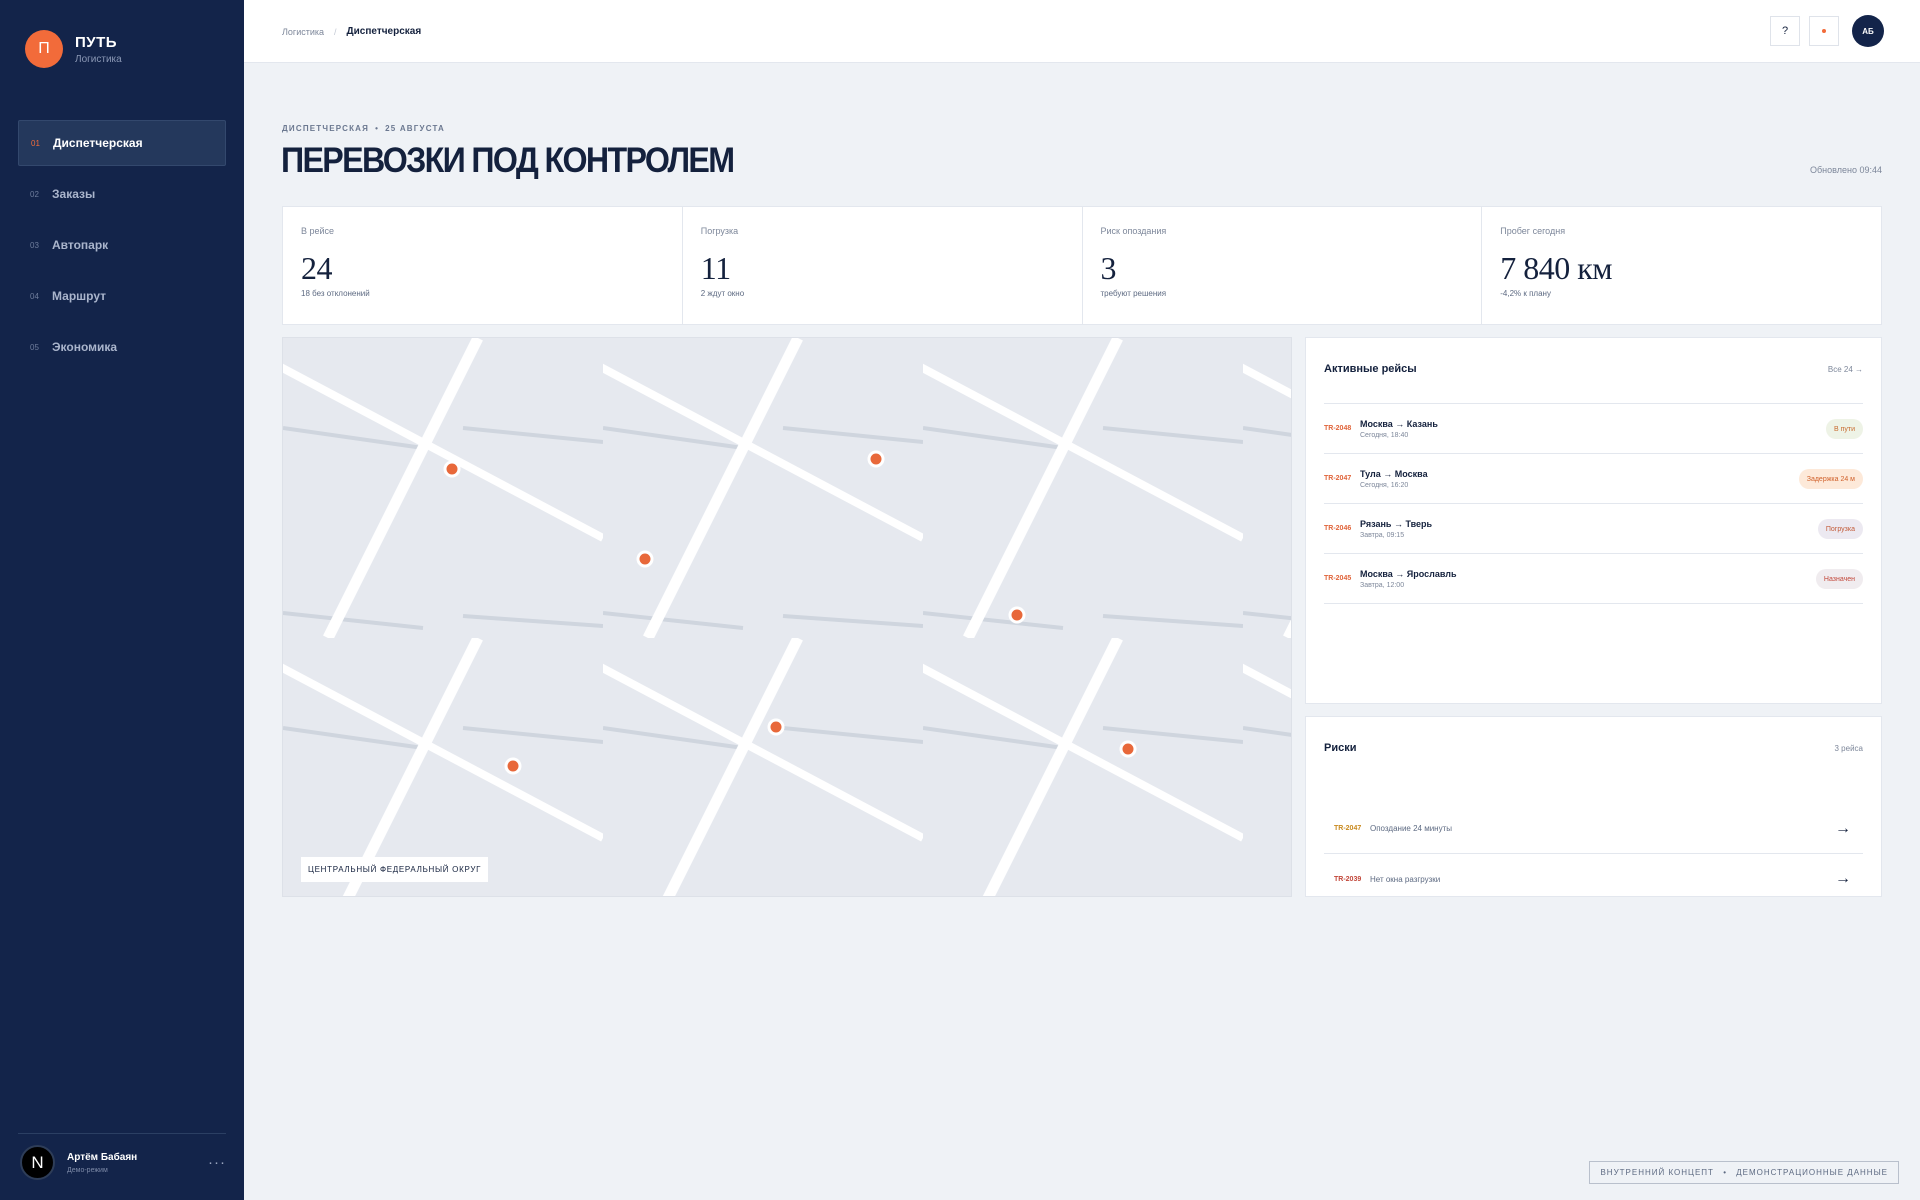 This screenshot has height=1200, width=1920. Describe the element at coordinates (1525, 293) in the screenshot. I see `kpi-sub: -4,2% к плану` at that location.